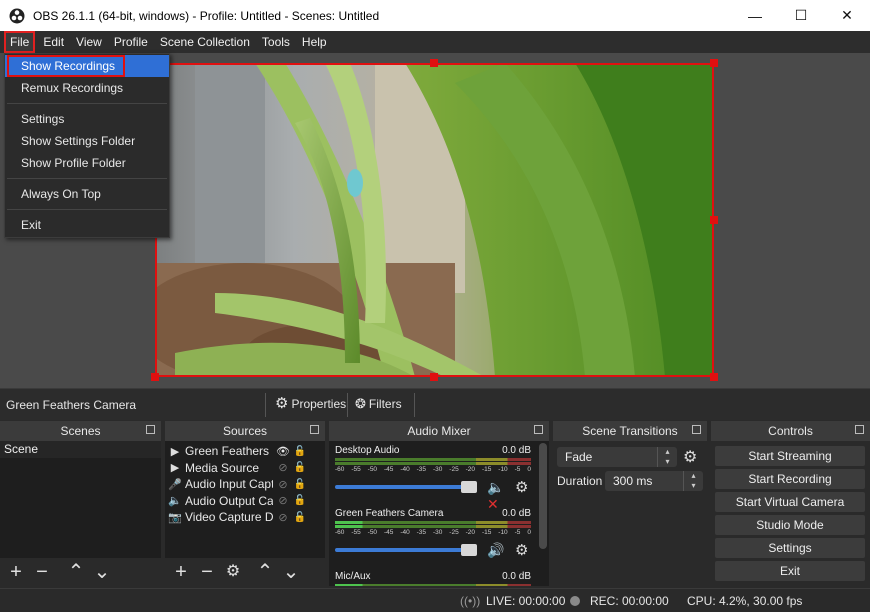 The image size is (870, 612). I want to click on filters-button: ❂ Filters, so click(378, 404).